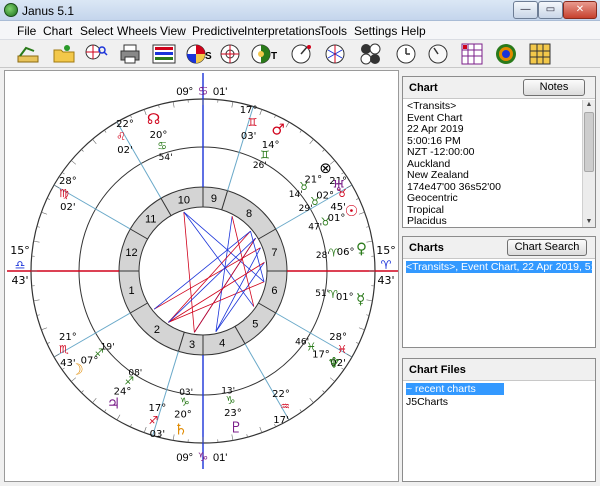 This screenshot has width=600, height=486. What do you see at coordinates (57, 31) in the screenshot?
I see `menu-chart: Chart` at bounding box center [57, 31].